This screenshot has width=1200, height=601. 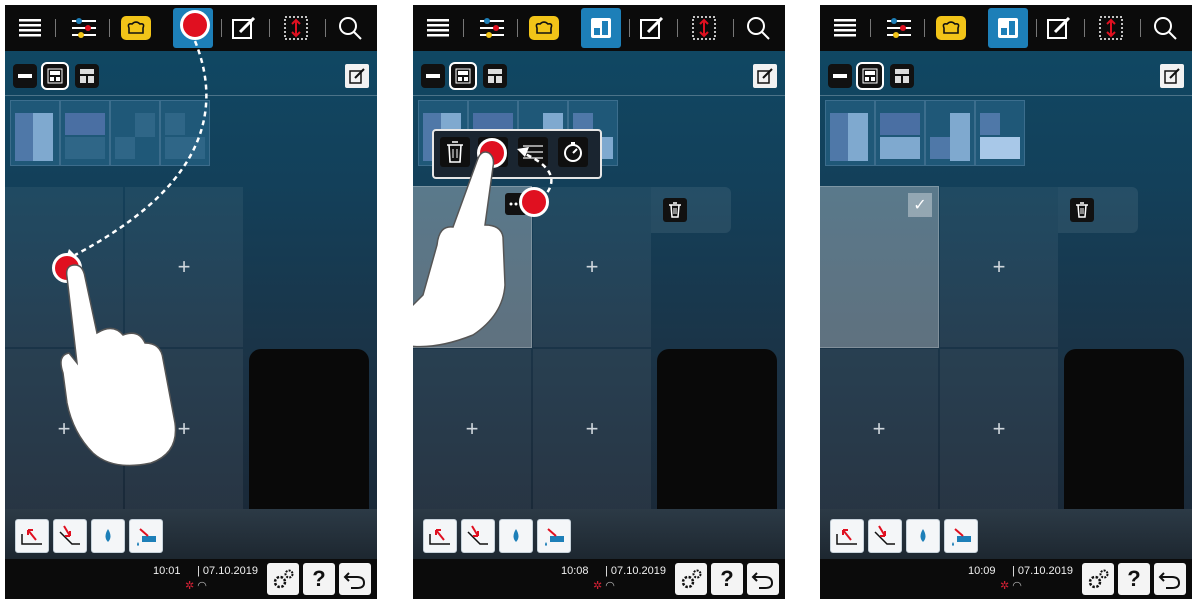 What do you see at coordinates (1124, 440) in the screenshot?
I see `oven-silhouette` at bounding box center [1124, 440].